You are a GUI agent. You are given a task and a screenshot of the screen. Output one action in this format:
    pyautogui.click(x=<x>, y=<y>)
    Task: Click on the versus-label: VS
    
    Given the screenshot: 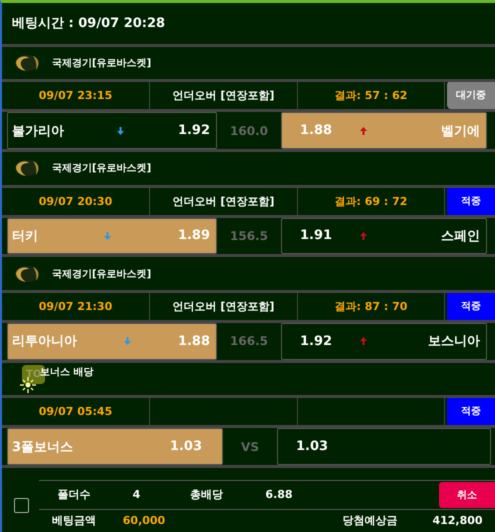 What is the action you would take?
    pyautogui.click(x=250, y=447)
    